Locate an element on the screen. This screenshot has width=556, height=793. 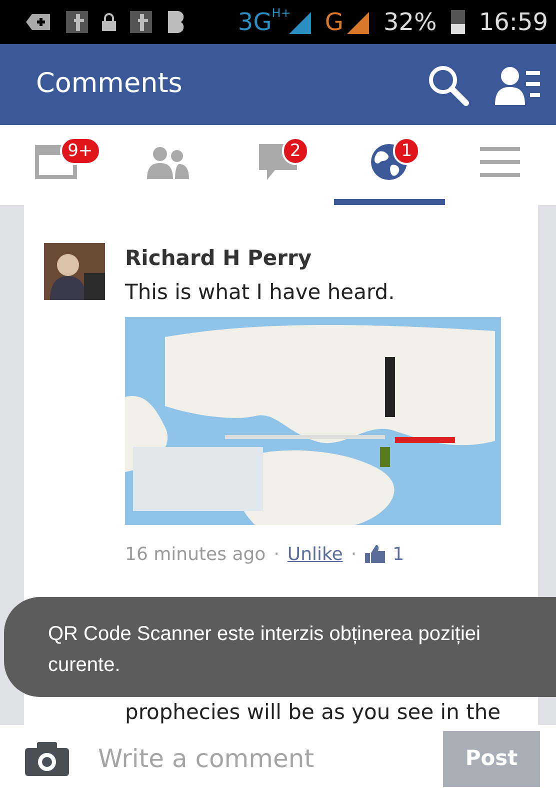
camera-button is located at coordinates (47, 759).